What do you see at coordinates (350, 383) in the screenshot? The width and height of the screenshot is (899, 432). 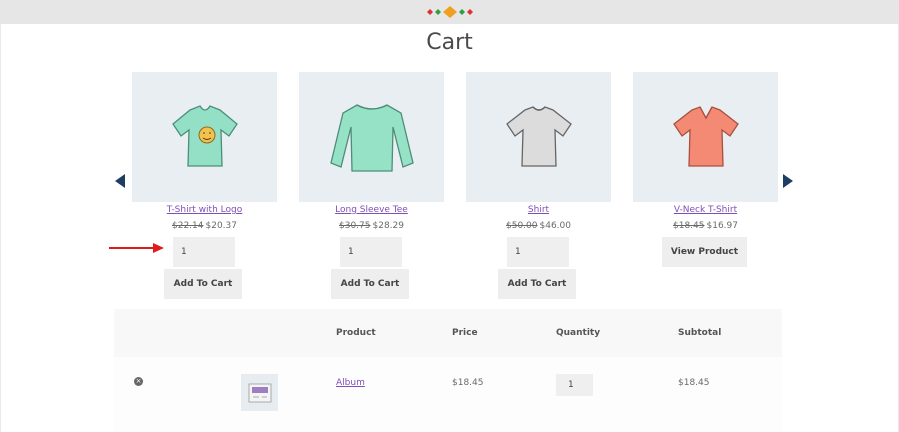 I see `cart-product-link: Album` at bounding box center [350, 383].